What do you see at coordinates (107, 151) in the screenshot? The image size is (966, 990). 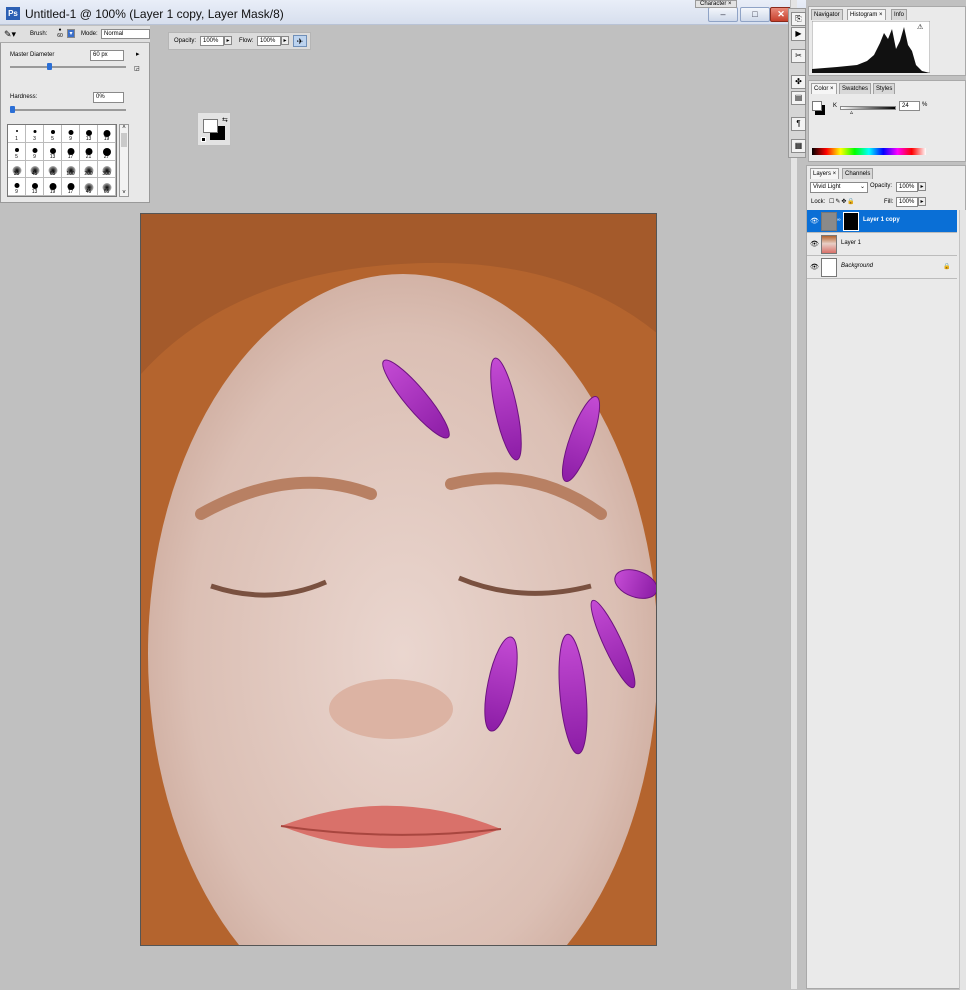 I see `brush-preset-cell: 27` at bounding box center [107, 151].